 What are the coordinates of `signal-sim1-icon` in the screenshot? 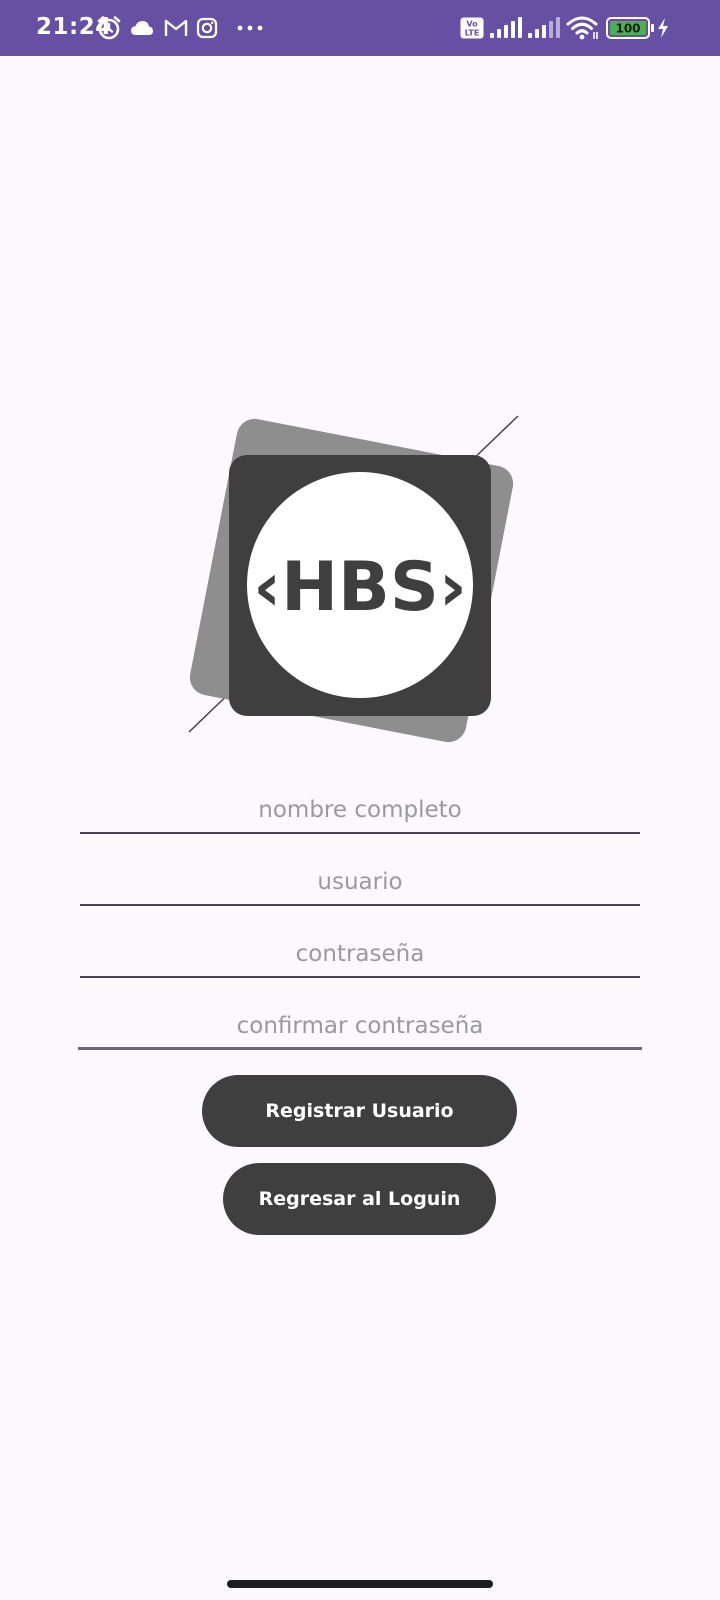 It's located at (506, 28).